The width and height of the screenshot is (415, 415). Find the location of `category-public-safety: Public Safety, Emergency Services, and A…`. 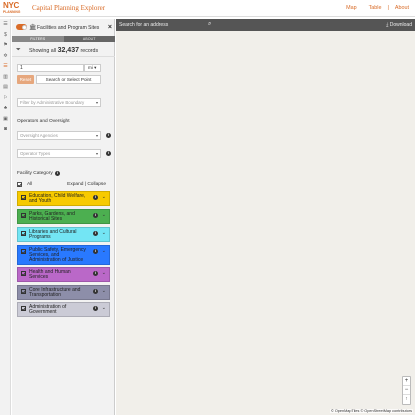

category-public-safety: Public Safety, Emergency Services, and A… is located at coordinates (63, 255).